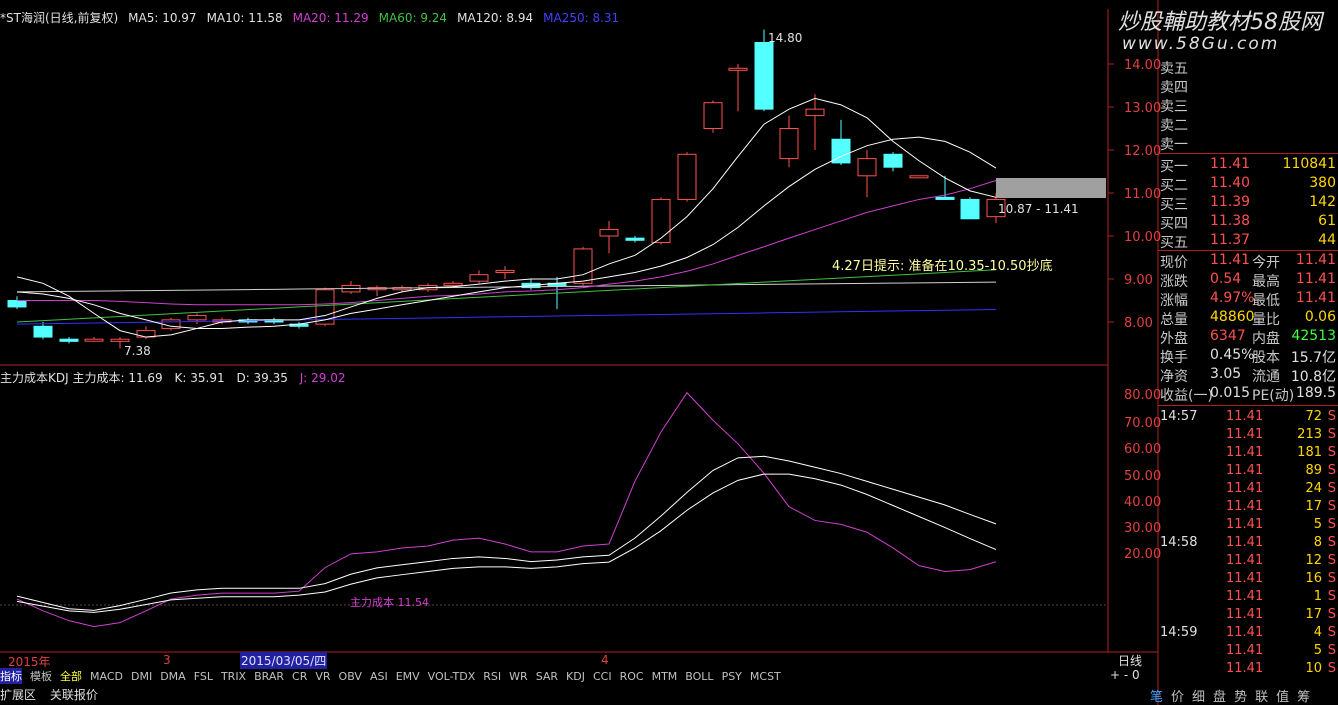 Image resolution: width=1338 pixels, height=705 pixels. What do you see at coordinates (581, 18) in the screenshot?
I see `ma250-label: MA250: 8.31` at bounding box center [581, 18].